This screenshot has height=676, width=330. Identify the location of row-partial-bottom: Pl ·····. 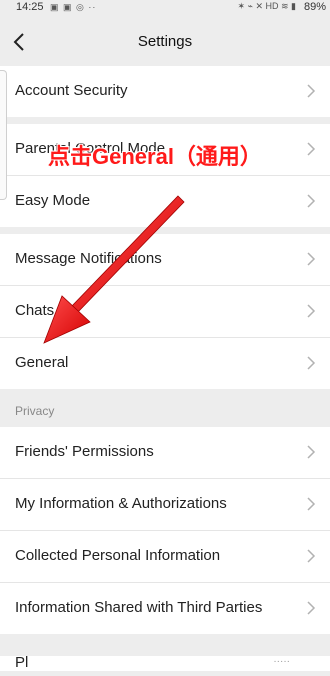
(165, 662).